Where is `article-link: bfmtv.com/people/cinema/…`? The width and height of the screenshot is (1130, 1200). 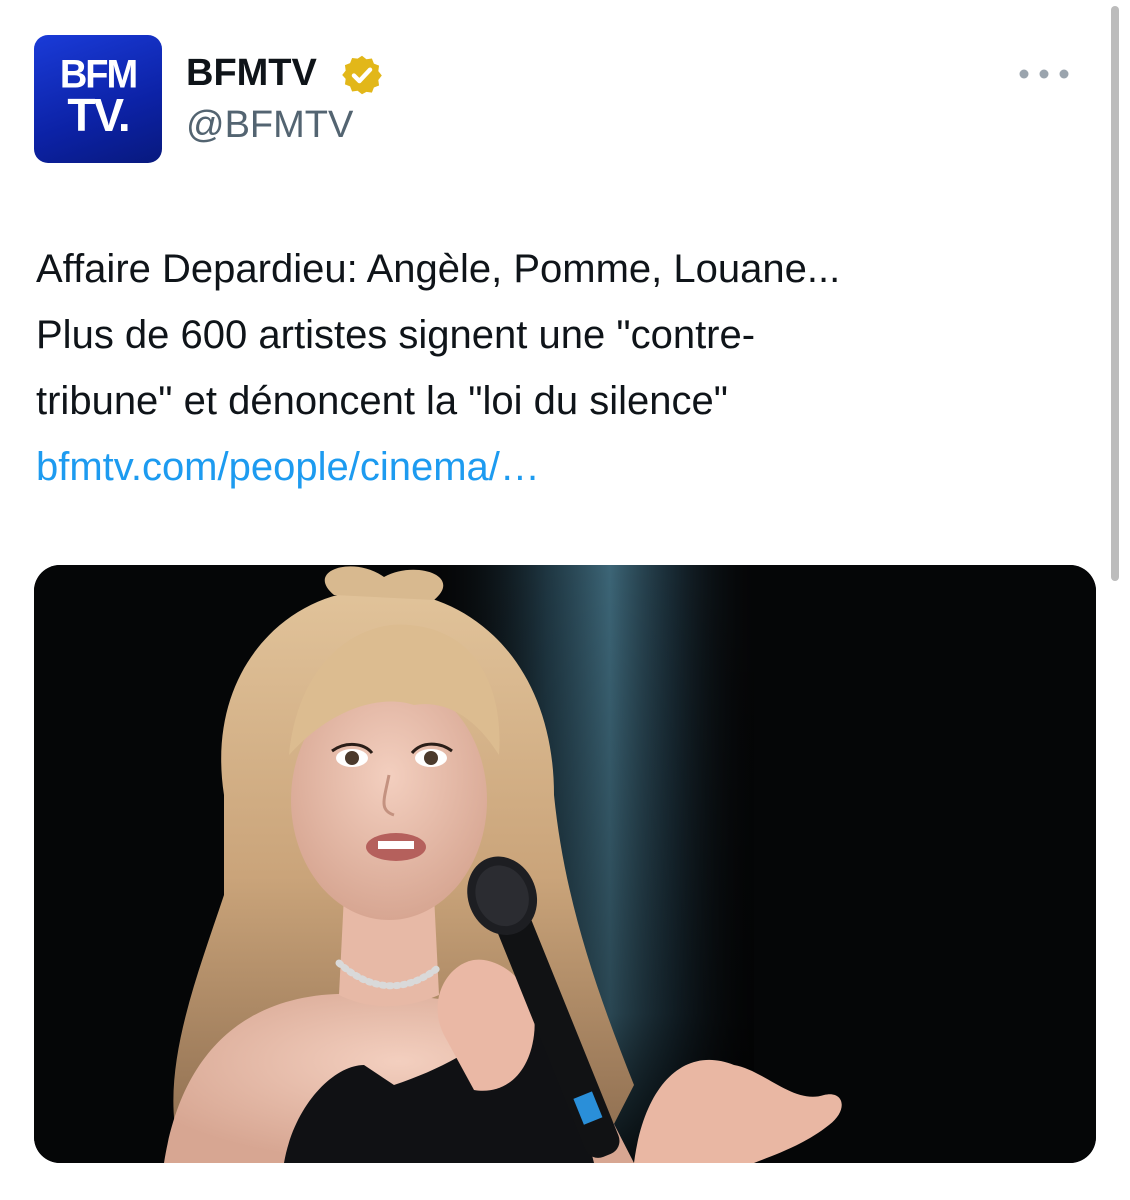
article-link: bfmtv.com/people/cinema/… is located at coordinates (288, 467).